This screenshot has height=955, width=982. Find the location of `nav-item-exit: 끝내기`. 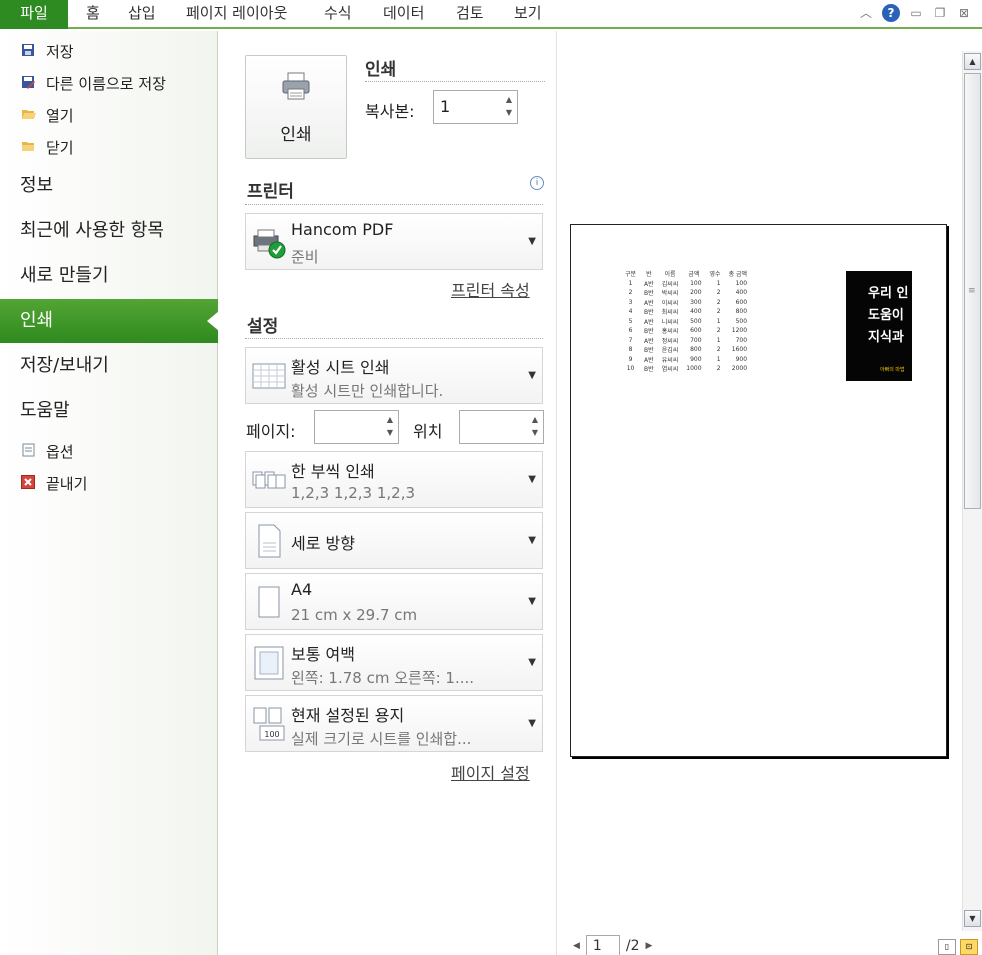

nav-item-exit: 끝내기 is located at coordinates (53, 483).